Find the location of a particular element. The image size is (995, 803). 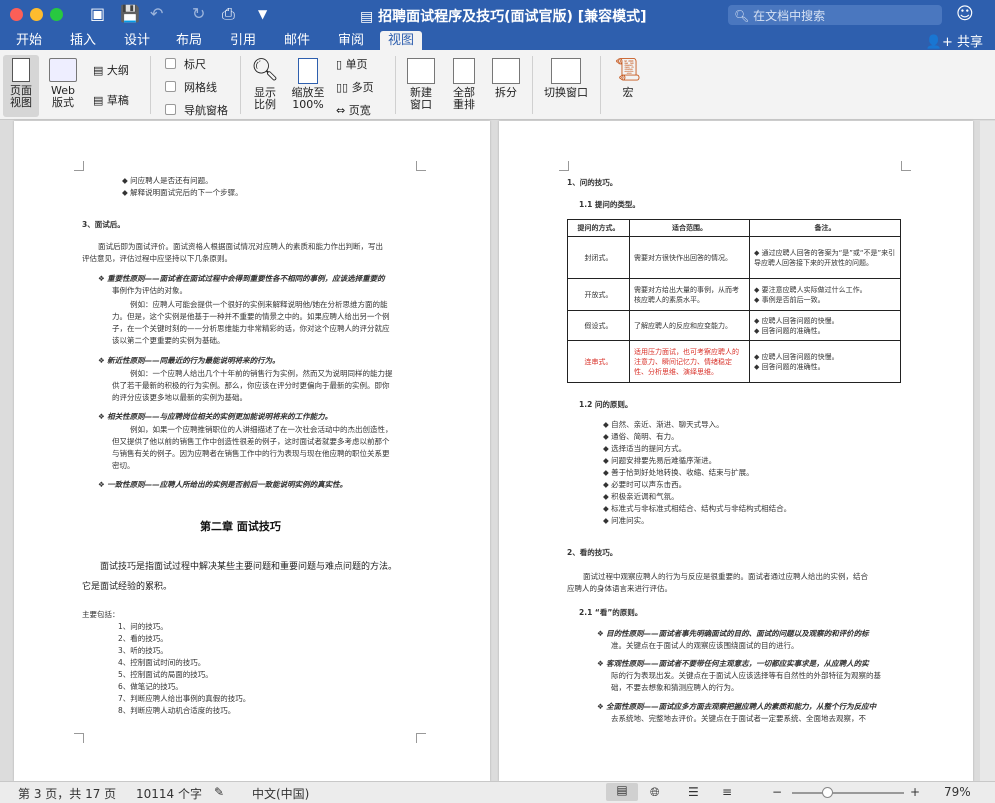

section-heading: 2、看的技巧。 is located at coordinates (592, 552).